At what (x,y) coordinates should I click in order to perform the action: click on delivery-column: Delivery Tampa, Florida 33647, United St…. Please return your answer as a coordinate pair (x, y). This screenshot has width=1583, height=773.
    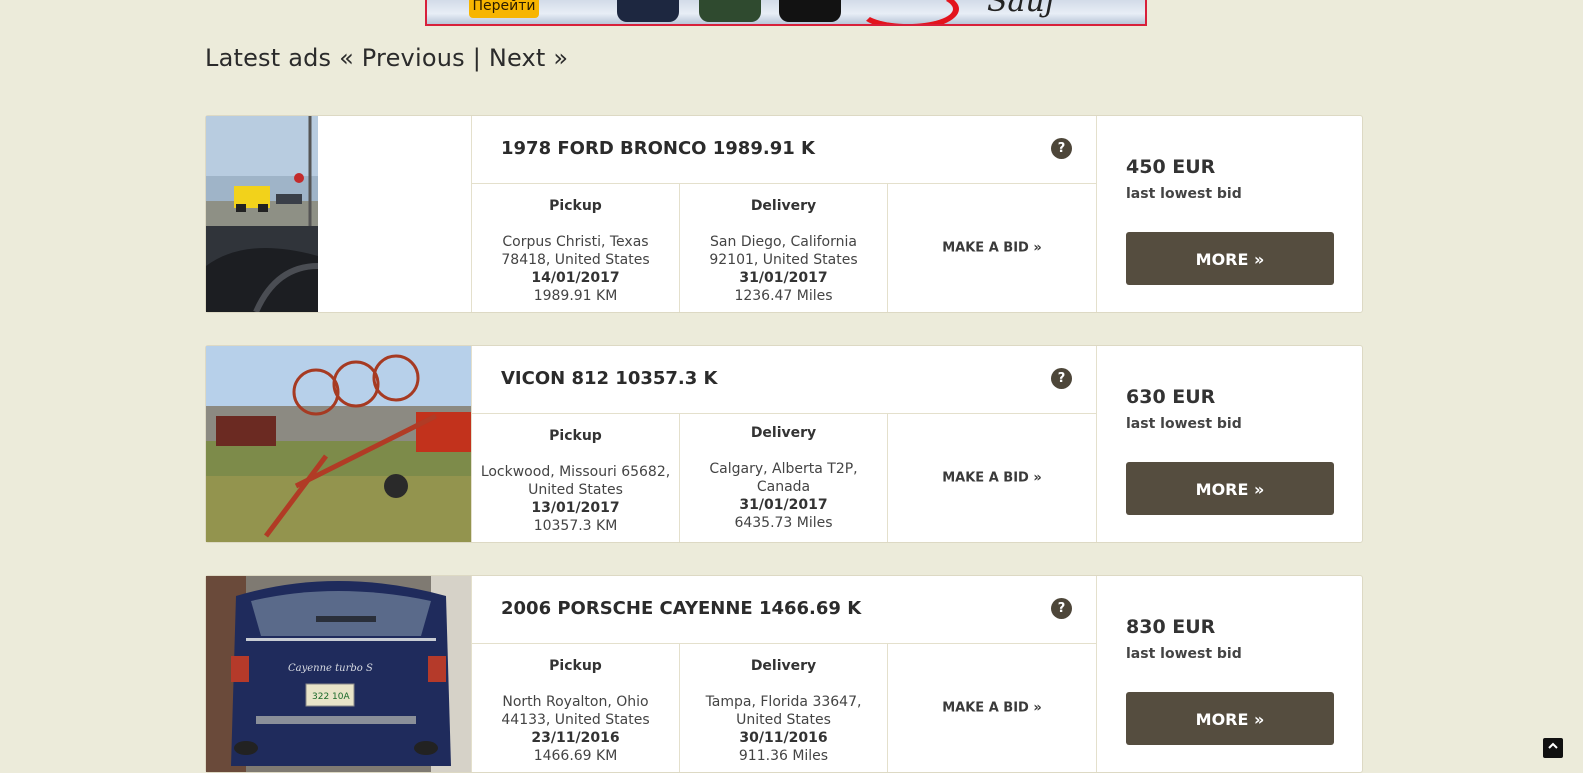
    Looking at the image, I should click on (784, 708).